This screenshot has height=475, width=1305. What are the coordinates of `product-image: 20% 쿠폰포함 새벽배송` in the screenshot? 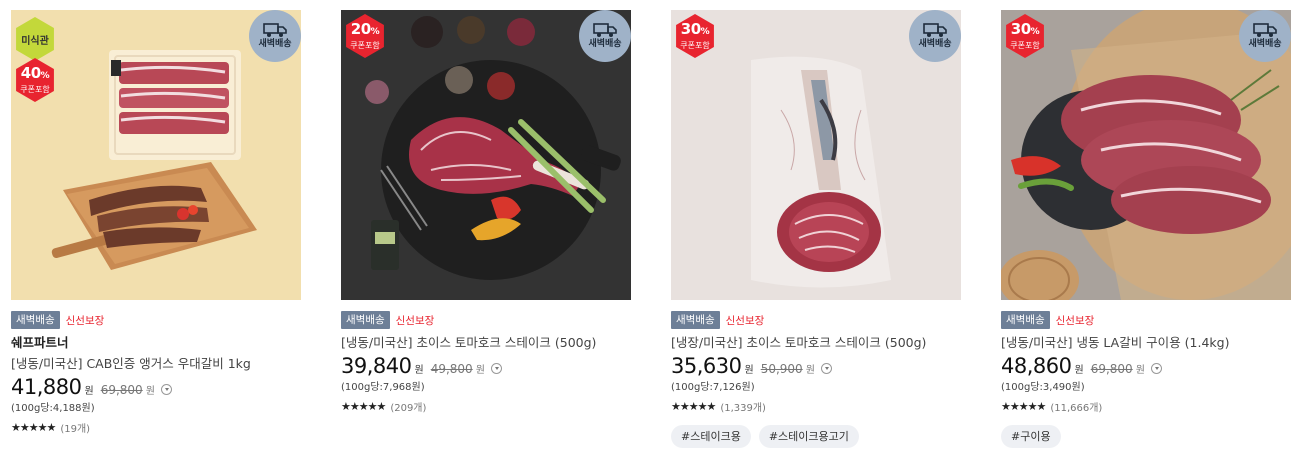 It's located at (486, 155).